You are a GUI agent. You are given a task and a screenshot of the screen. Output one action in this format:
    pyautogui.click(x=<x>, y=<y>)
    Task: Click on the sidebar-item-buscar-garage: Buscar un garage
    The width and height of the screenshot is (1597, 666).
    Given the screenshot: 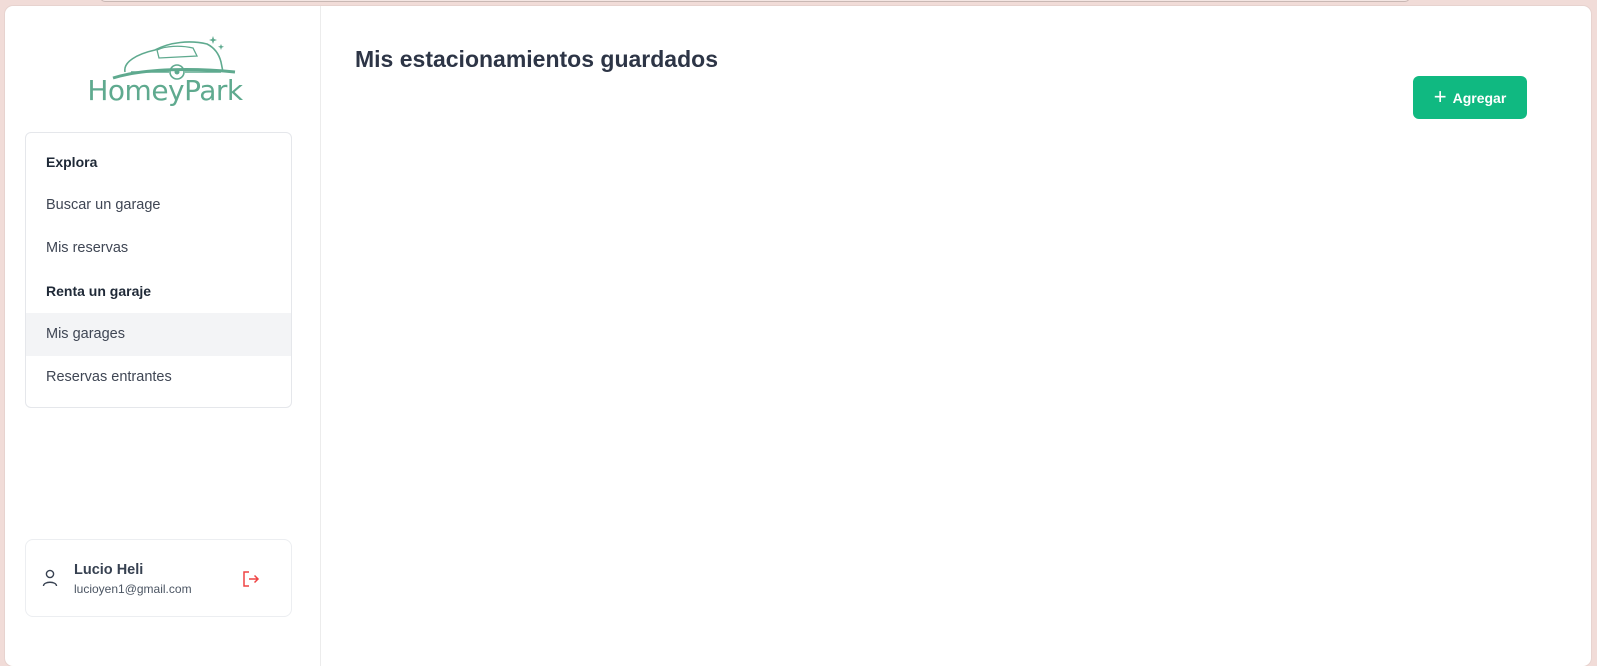 What is the action you would take?
    pyautogui.click(x=158, y=205)
    